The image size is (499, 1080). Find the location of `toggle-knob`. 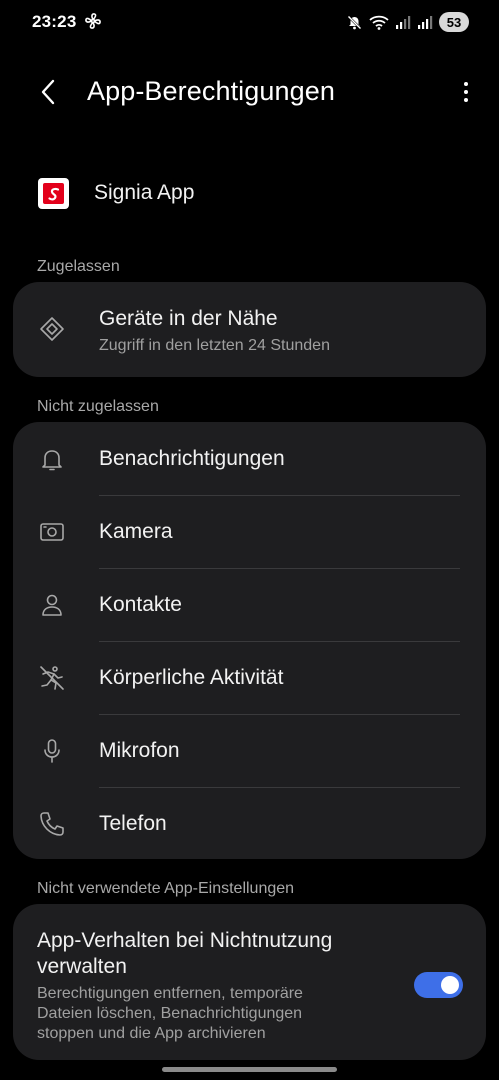

toggle-knob is located at coordinates (450, 985).